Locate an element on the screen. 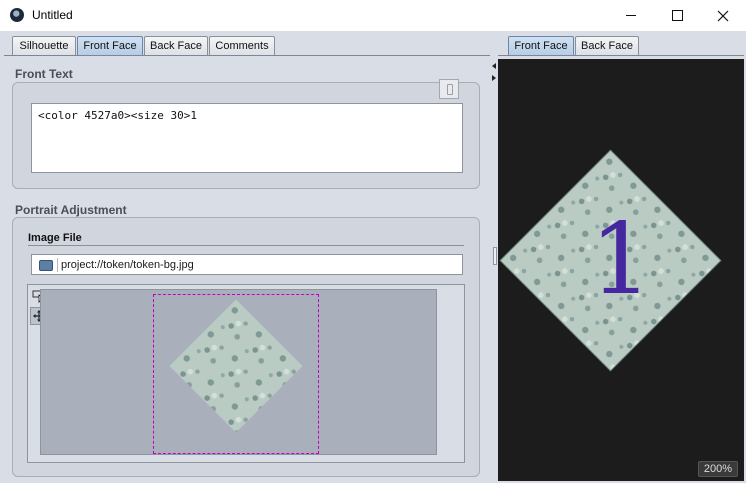 The width and height of the screenshot is (746, 483). front-text-input: <color 4527a0><size 30>1 is located at coordinates (247, 138).